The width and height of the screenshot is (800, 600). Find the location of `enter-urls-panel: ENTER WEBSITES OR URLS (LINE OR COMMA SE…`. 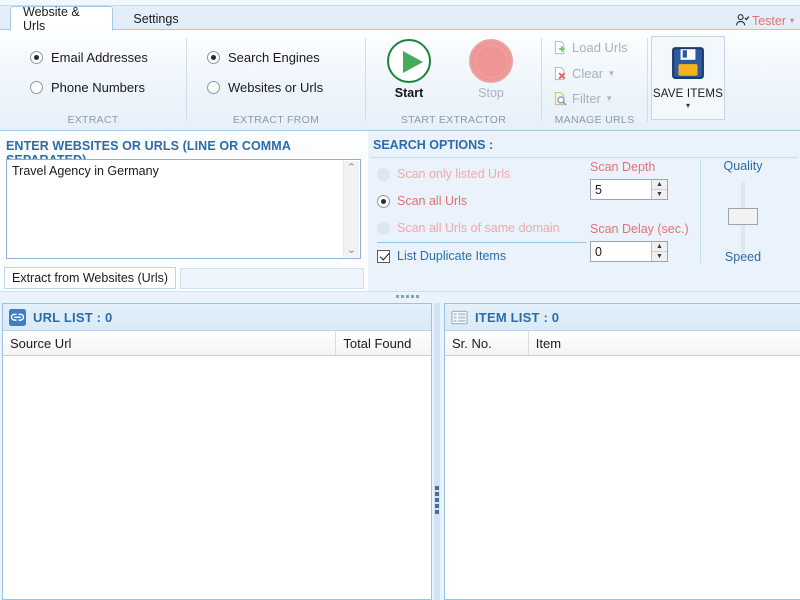

enter-urls-panel: ENTER WEBSITES OR URLS (LINE OR COMMA SE… is located at coordinates (184, 211).